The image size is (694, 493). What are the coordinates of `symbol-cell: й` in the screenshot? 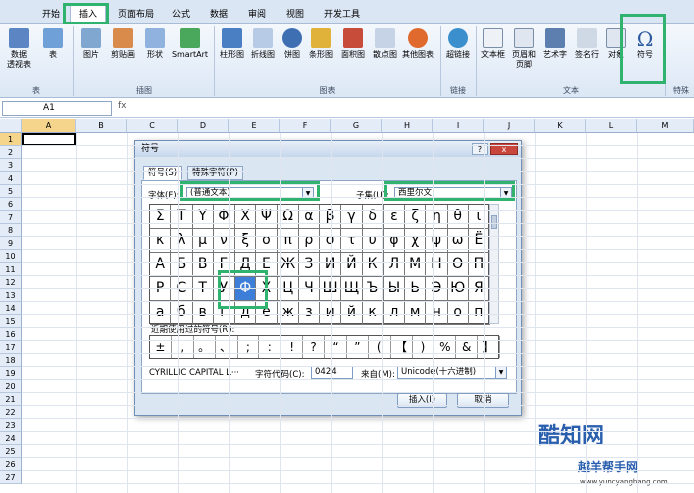 It's located at (352, 313).